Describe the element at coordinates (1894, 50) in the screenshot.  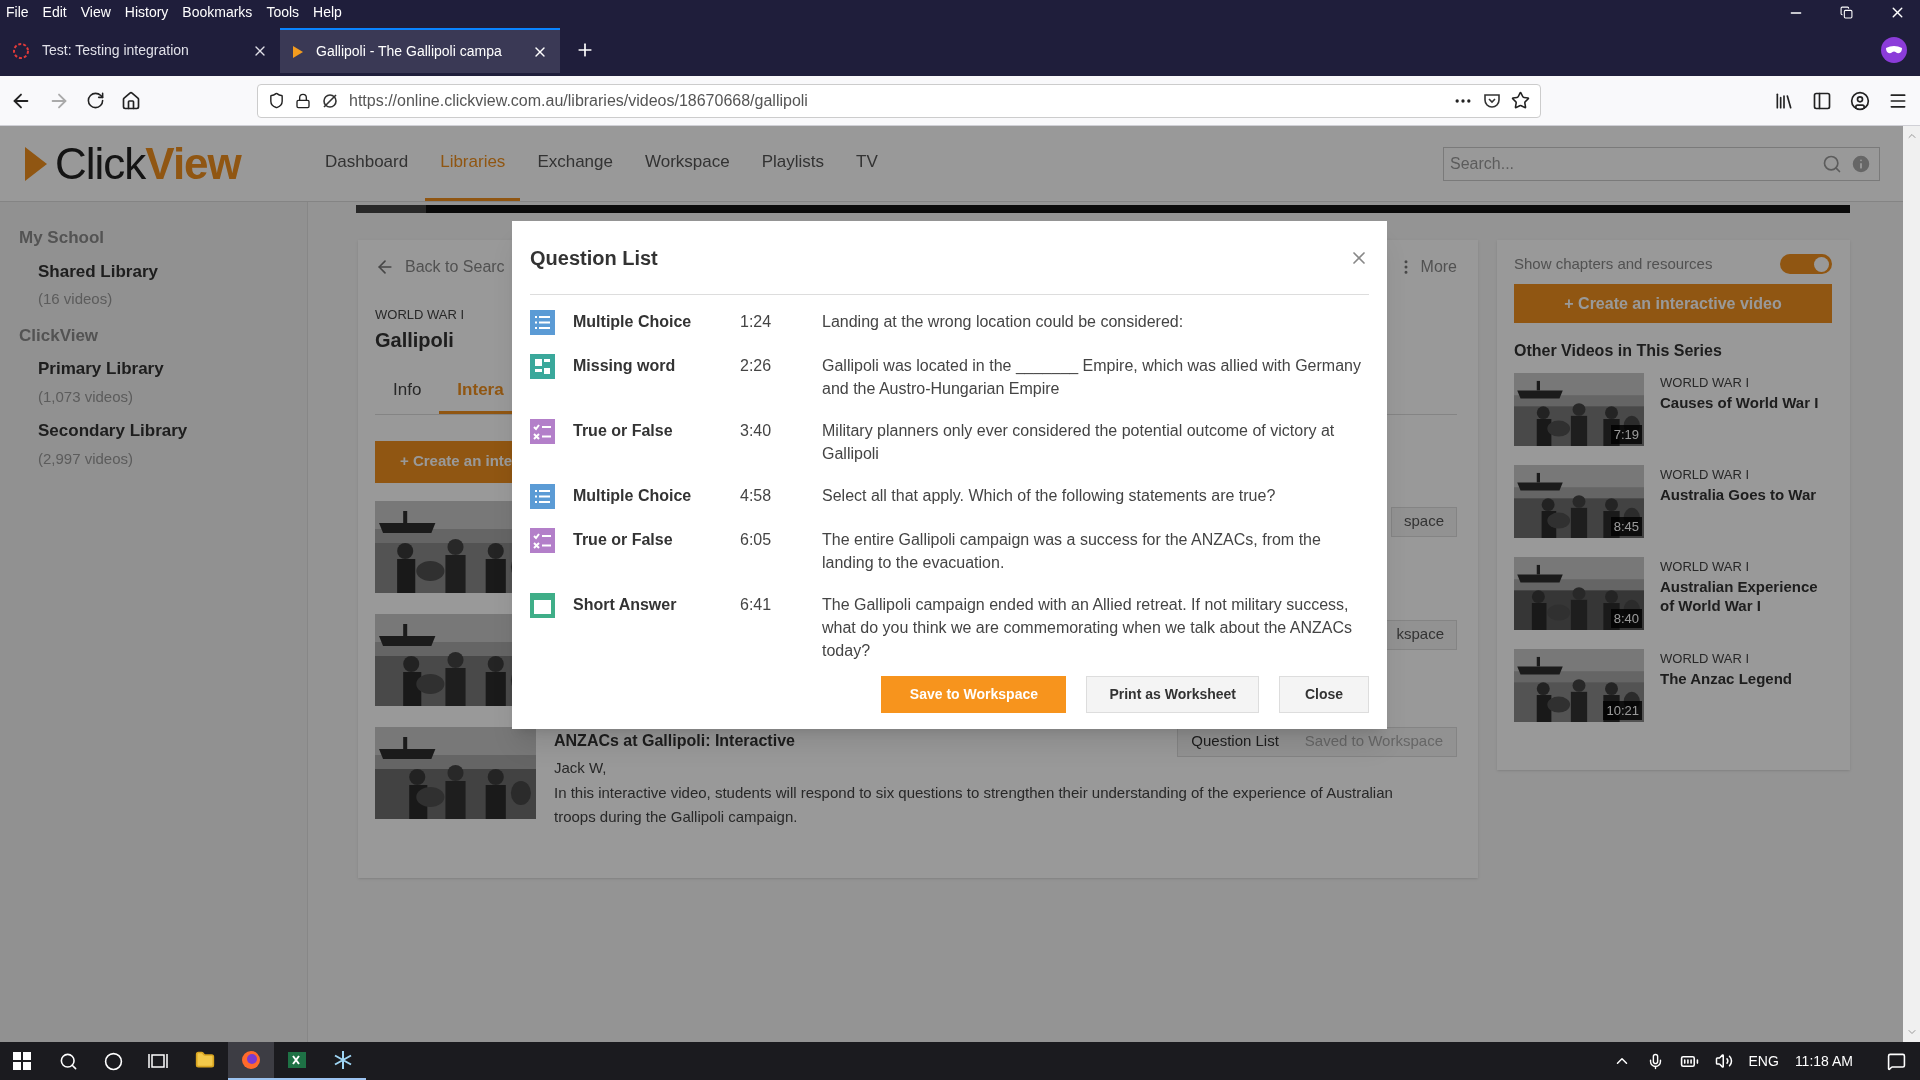
I see `mask-icon` at that location.